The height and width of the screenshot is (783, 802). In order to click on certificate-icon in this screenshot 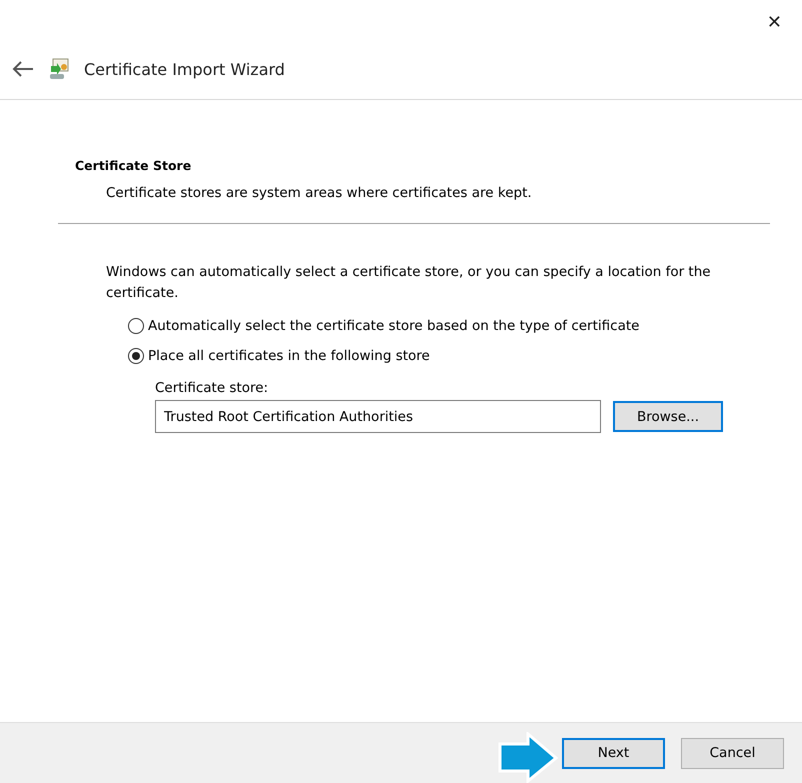, I will do `click(59, 69)`.